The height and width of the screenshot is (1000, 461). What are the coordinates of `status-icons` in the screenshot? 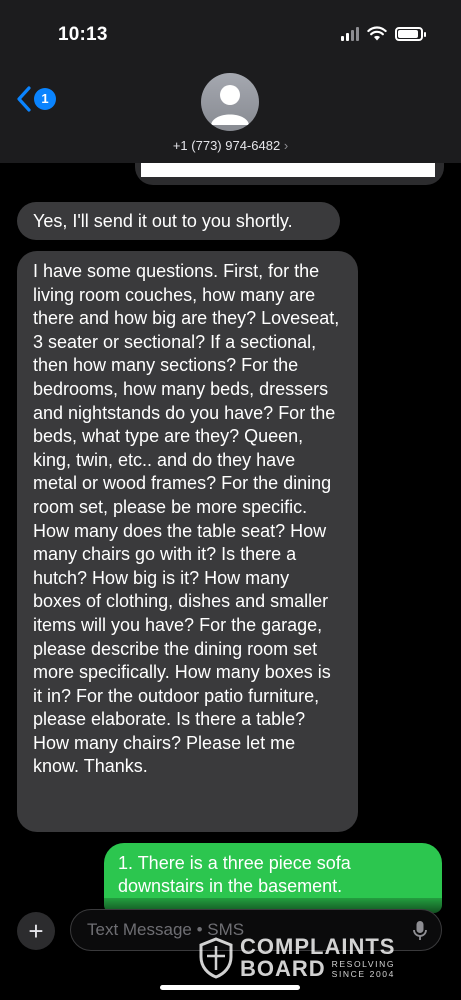 It's located at (383, 33).